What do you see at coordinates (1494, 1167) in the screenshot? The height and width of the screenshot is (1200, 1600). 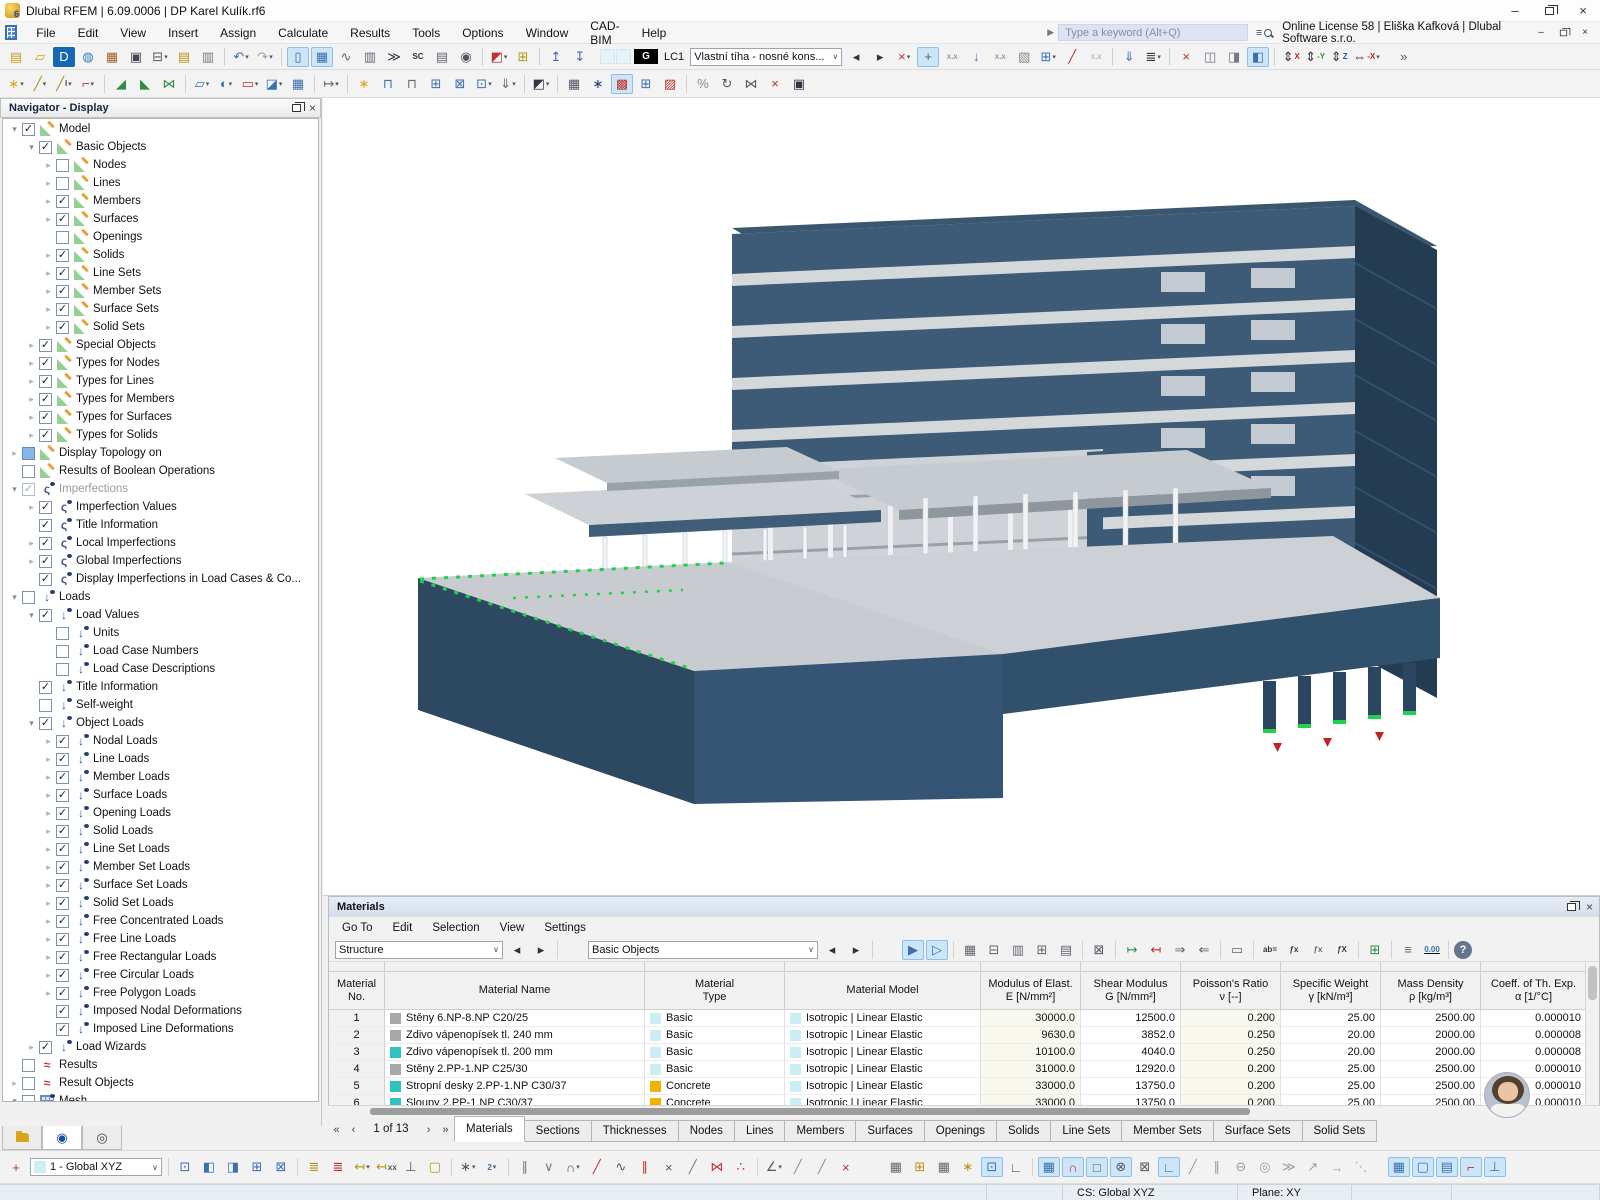 I see `select-pin-icon: ⊥` at bounding box center [1494, 1167].